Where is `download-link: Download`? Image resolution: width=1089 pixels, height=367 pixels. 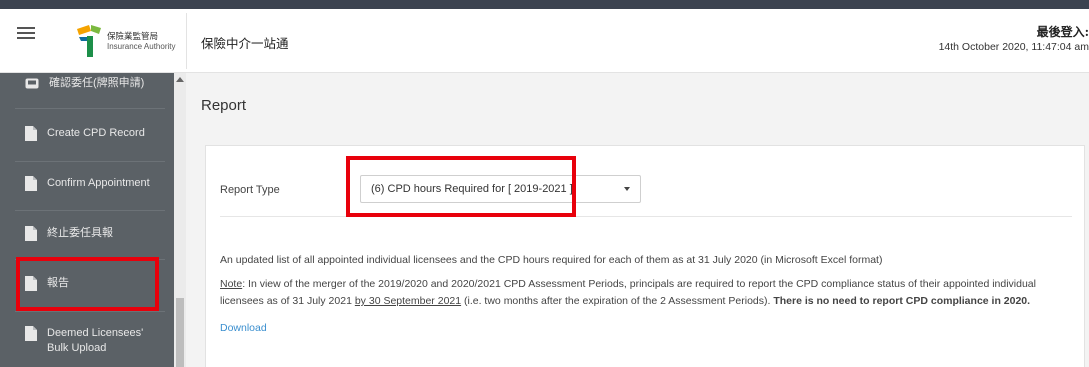 download-link: Download is located at coordinates (243, 328).